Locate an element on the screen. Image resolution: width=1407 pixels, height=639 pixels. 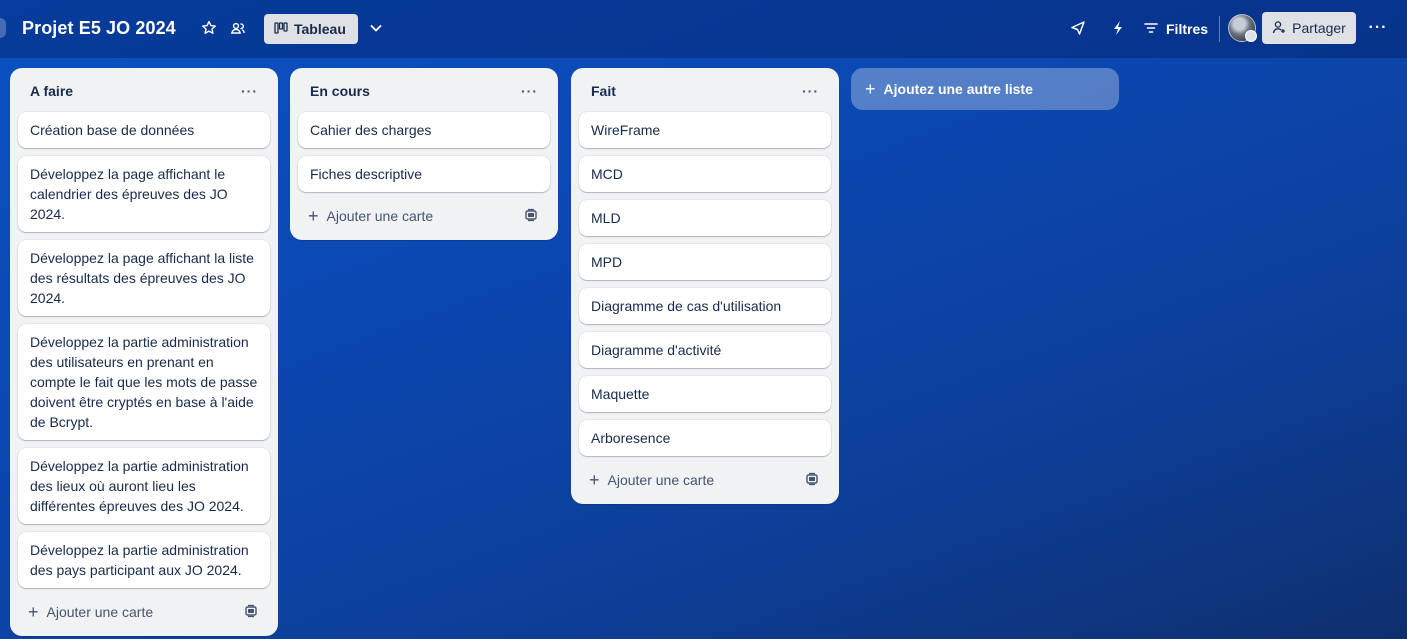
card: WireFrame is located at coordinates (705, 130).